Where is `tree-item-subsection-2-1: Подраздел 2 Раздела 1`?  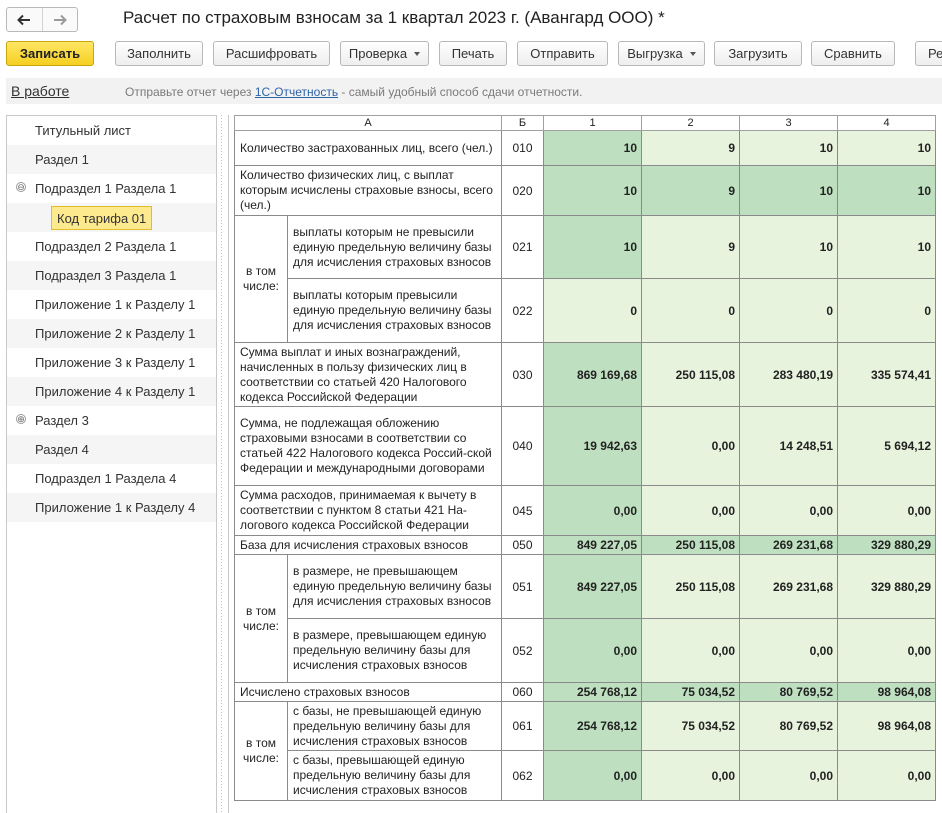 tree-item-subsection-2-1: Подраздел 2 Раздела 1 is located at coordinates (111, 246).